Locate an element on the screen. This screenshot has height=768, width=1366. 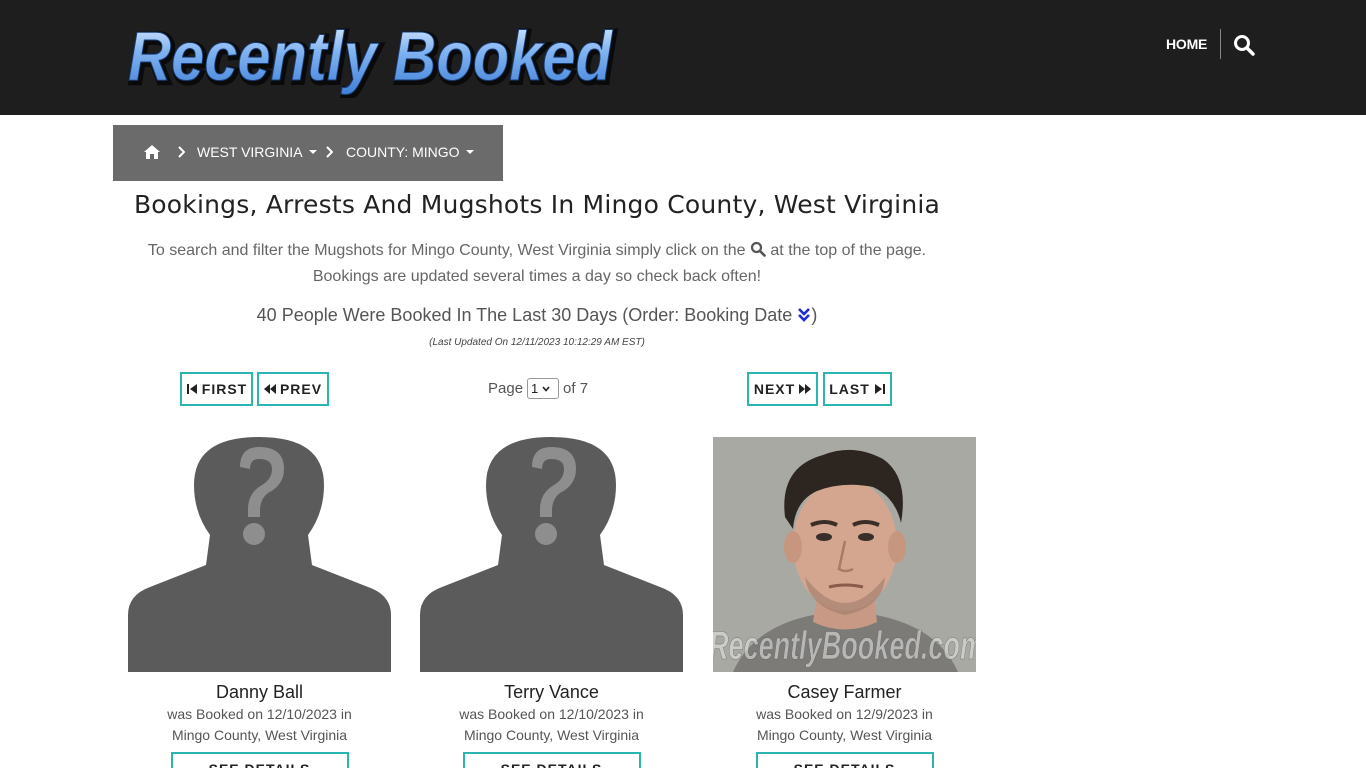
mugshot-photo: RecentlyBooked.com is located at coordinates (844, 554).